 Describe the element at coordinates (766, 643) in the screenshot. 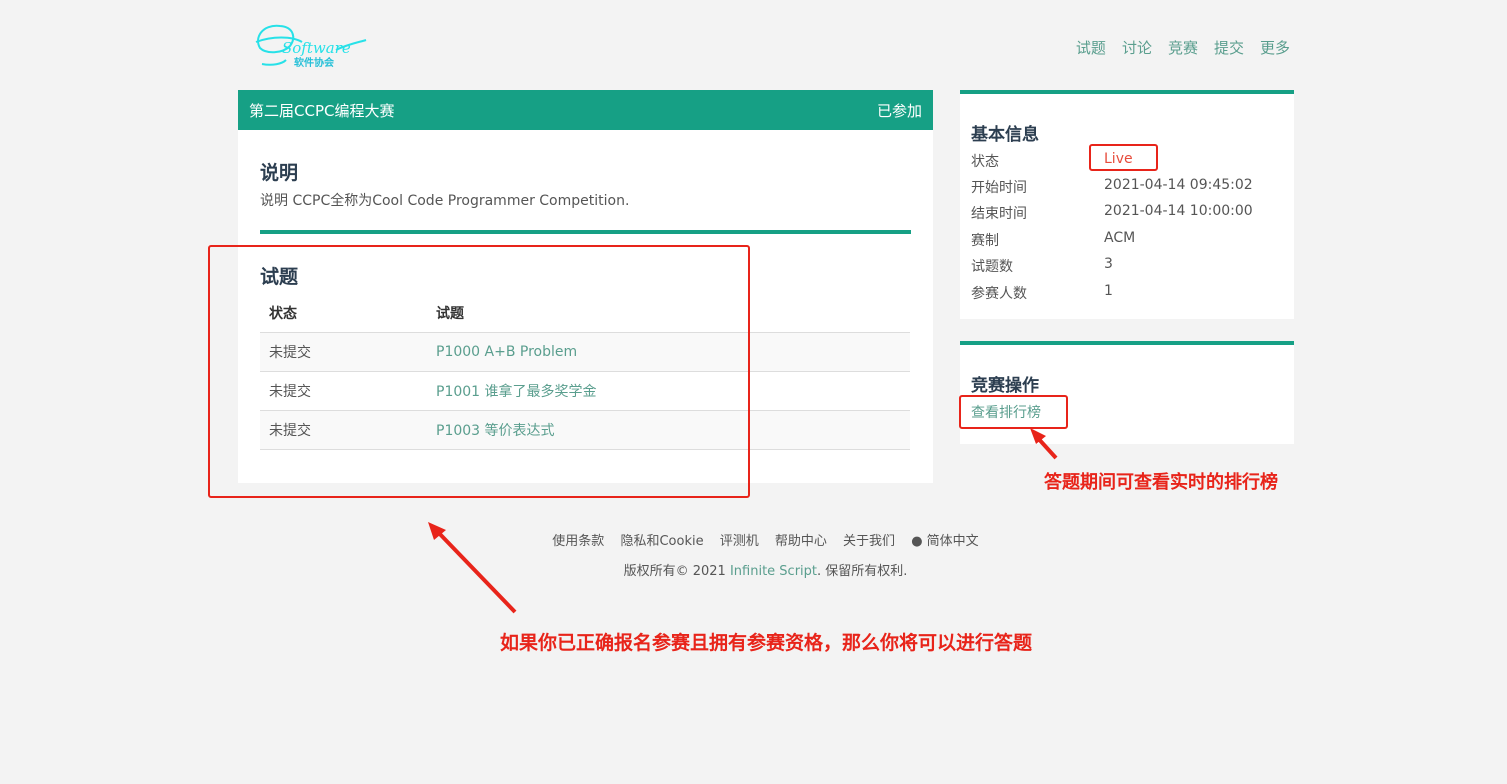

I see `problems-annotation-text: 如果你已正确报名参赛且拥有参赛资格，那么你将可以进行答题` at that location.